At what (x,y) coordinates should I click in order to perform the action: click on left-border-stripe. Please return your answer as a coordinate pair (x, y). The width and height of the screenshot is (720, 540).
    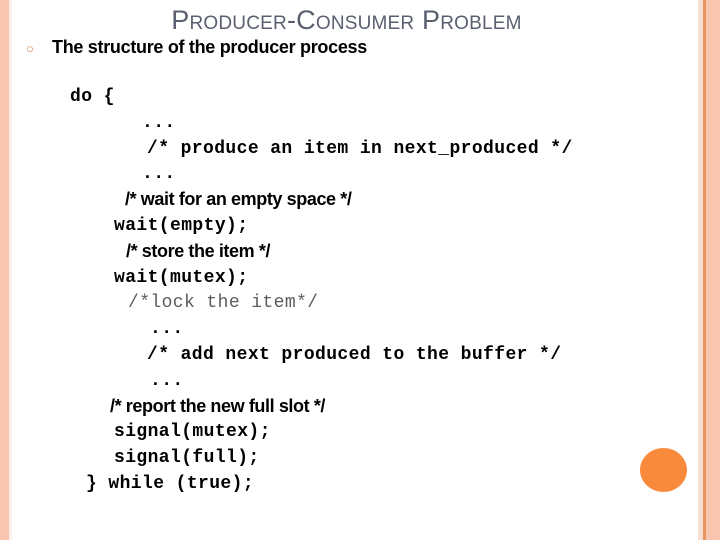
    Looking at the image, I should click on (4, 270).